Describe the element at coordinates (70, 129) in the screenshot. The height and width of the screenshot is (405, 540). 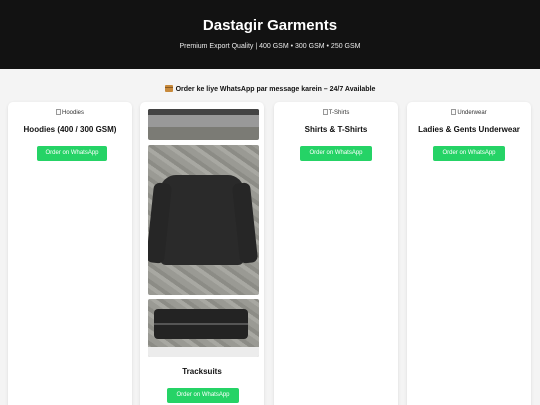
I see `product-name: Hoodies (400 / 300 GSM)` at that location.